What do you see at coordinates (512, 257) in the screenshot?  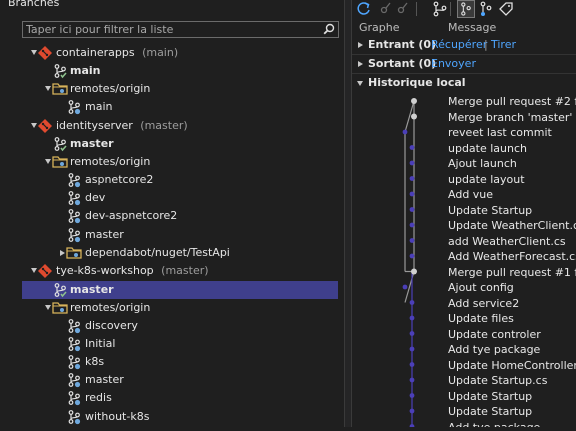 I see `commit-message: Add WeatherForecast.cs` at bounding box center [512, 257].